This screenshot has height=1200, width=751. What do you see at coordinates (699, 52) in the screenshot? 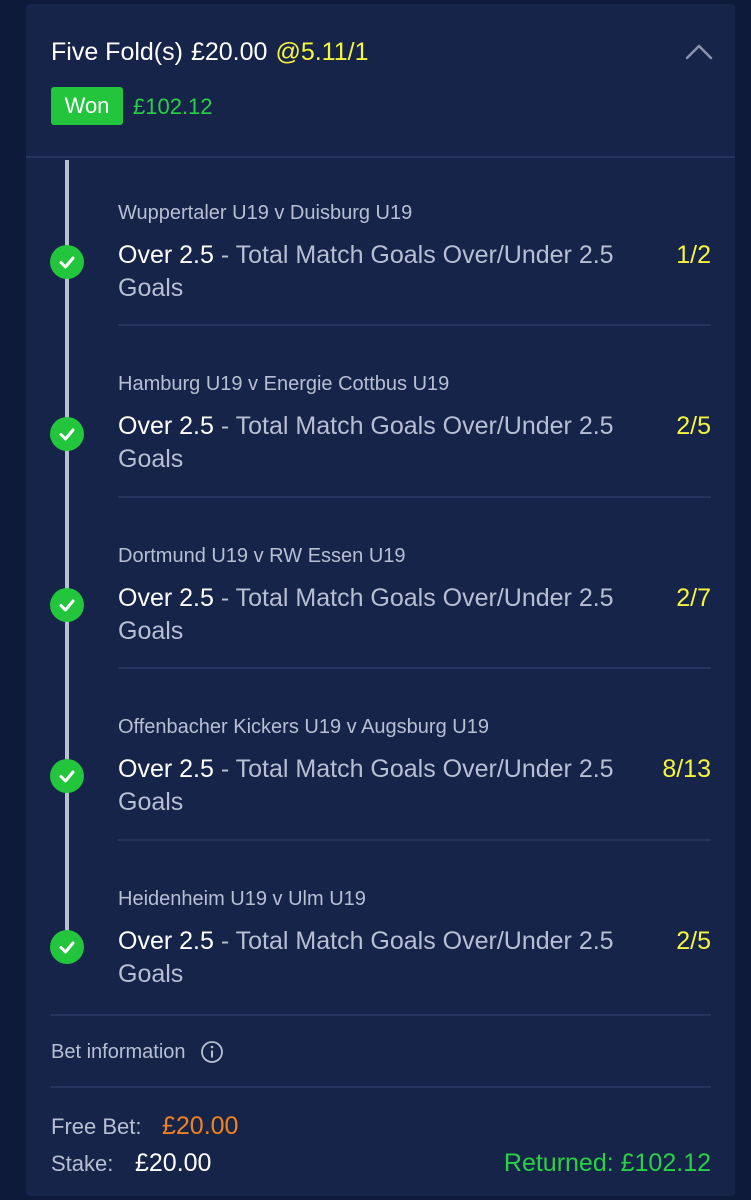
I see `chevron-up-icon` at bounding box center [699, 52].